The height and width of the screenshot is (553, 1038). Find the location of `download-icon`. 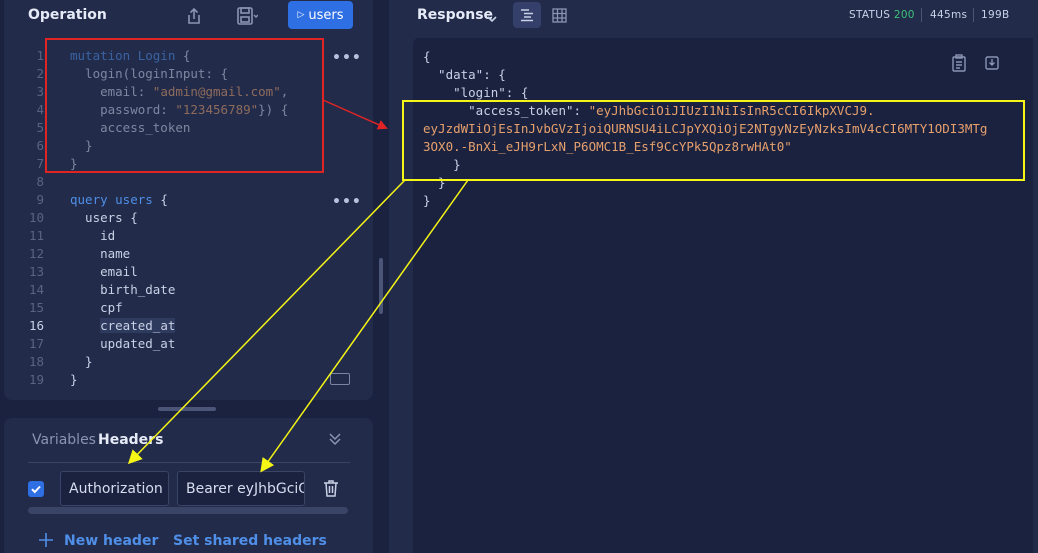

download-icon is located at coordinates (992, 63).